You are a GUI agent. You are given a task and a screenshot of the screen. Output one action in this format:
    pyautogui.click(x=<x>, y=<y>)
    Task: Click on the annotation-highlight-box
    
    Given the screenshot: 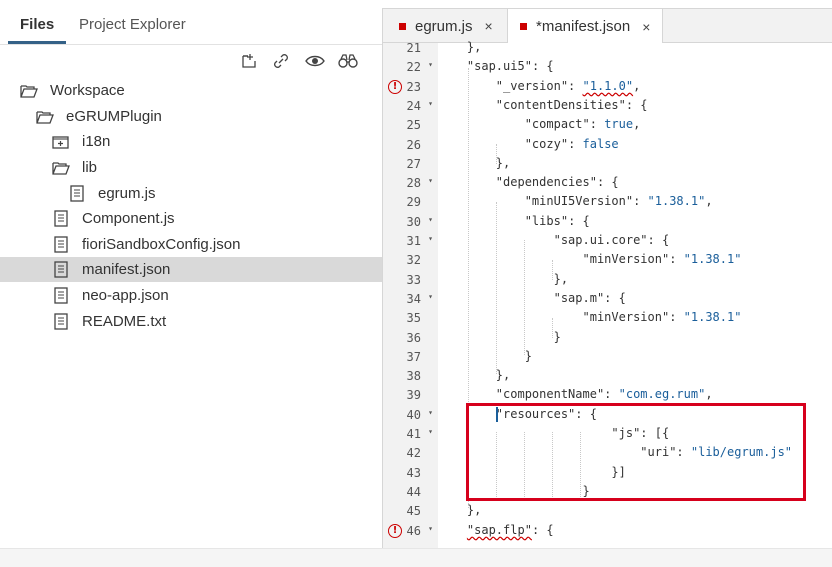 What is the action you would take?
    pyautogui.click(x=636, y=452)
    